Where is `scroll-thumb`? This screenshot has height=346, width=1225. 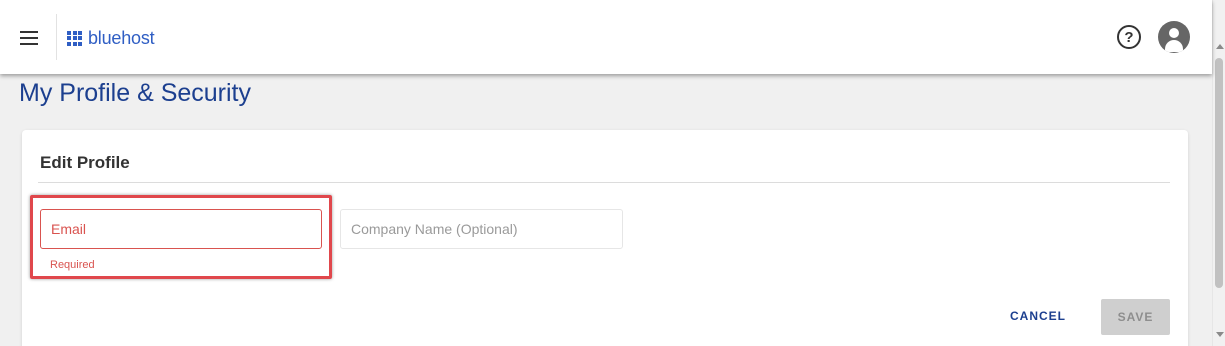 scroll-thumb is located at coordinates (1219, 173).